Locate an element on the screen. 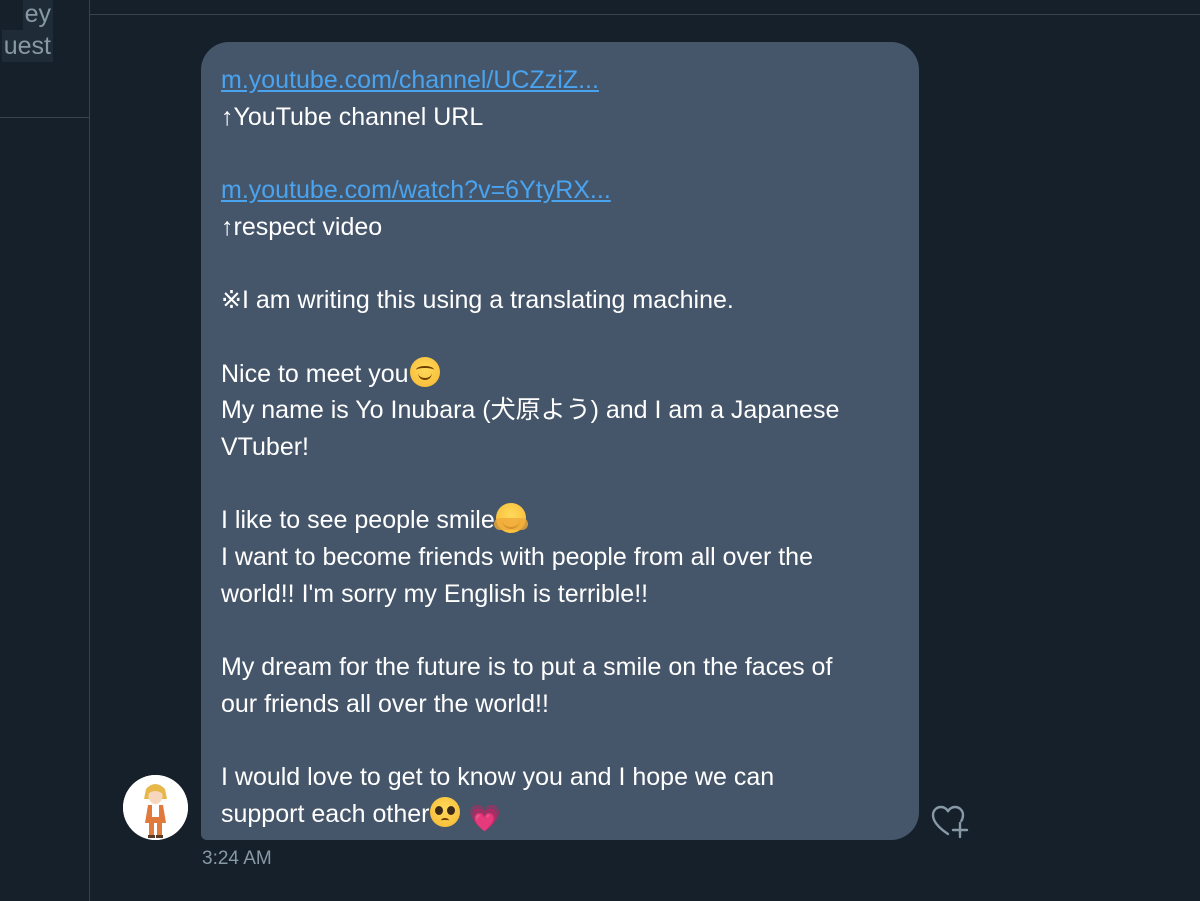 This screenshot has height=901, width=1200. conversation-list-item: ey uest is located at coordinates (44, 59).